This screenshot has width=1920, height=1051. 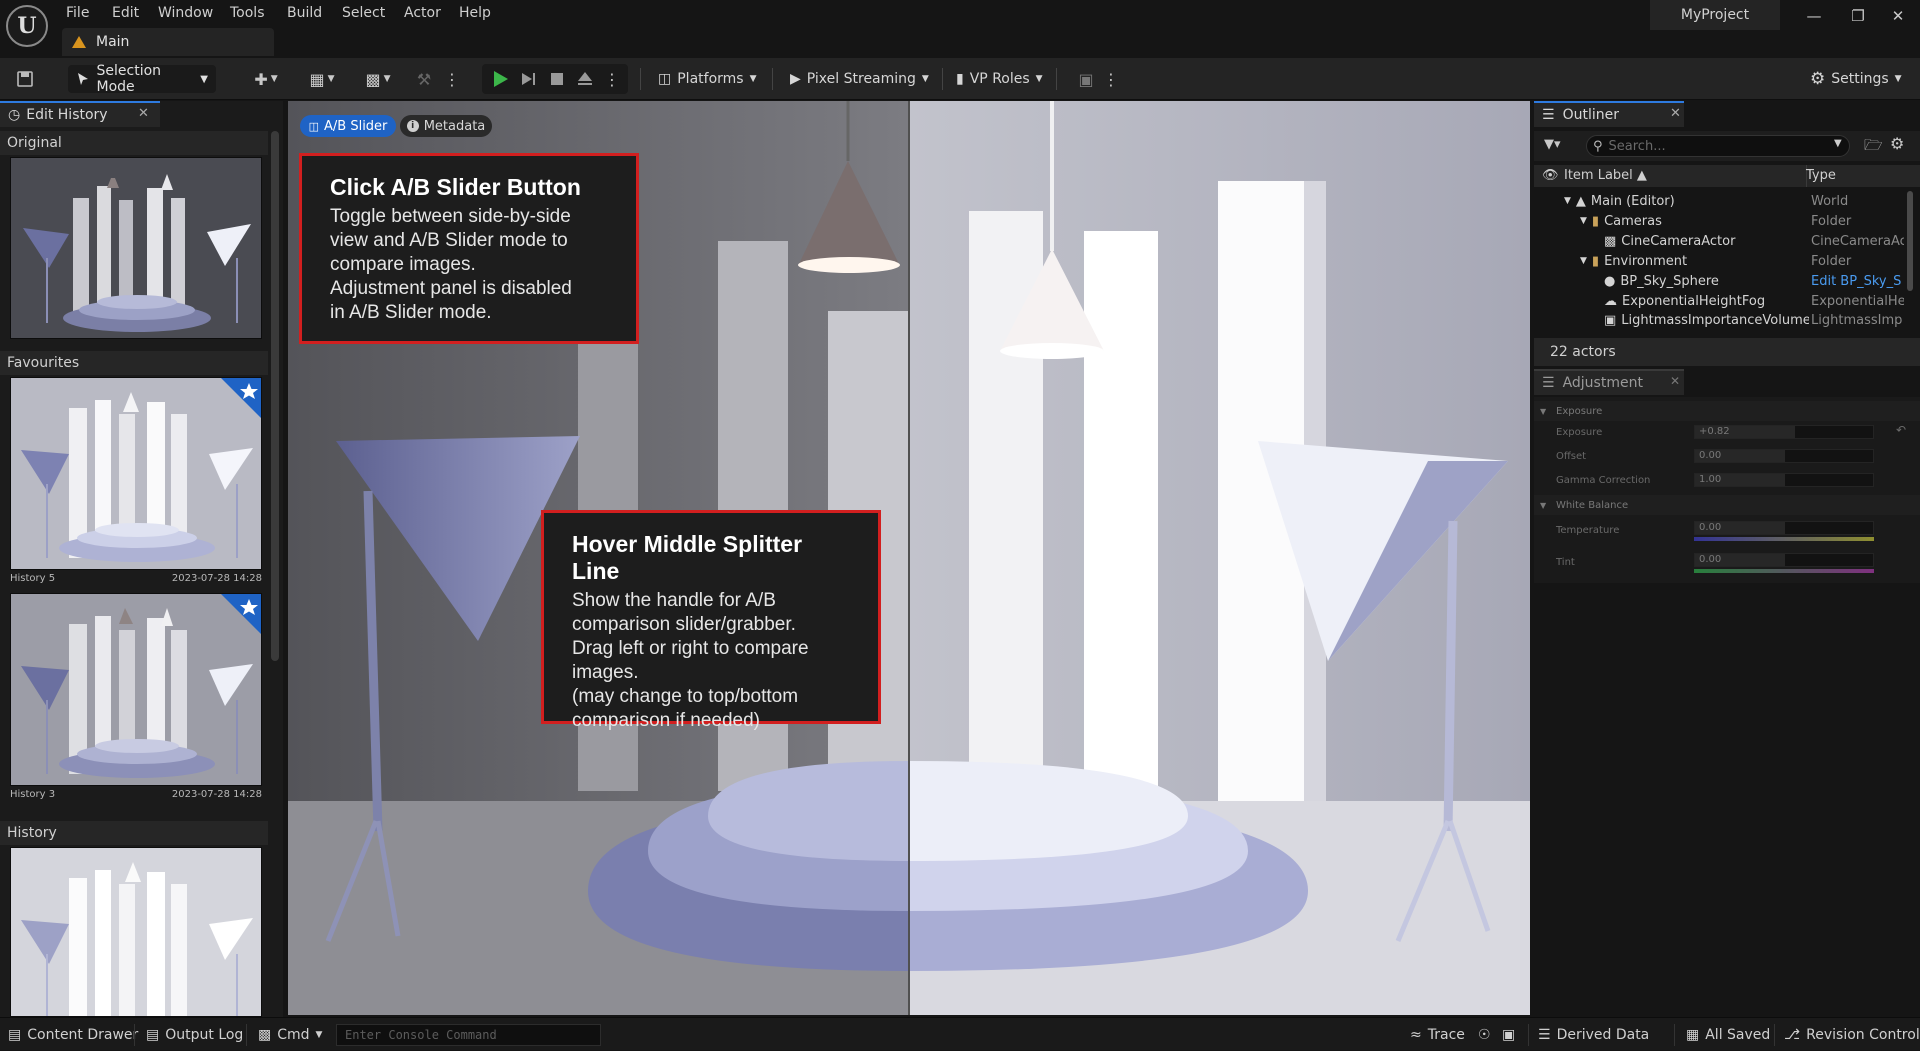 What do you see at coordinates (322, 79) in the screenshot?
I see `blueprint-icon: ▦ ▼` at bounding box center [322, 79].